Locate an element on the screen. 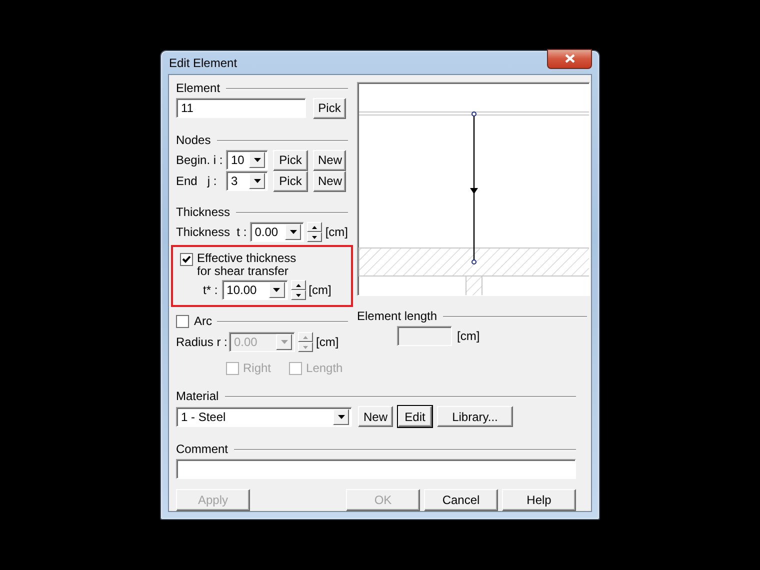  node-dropdown: 10 is located at coordinates (247, 160).